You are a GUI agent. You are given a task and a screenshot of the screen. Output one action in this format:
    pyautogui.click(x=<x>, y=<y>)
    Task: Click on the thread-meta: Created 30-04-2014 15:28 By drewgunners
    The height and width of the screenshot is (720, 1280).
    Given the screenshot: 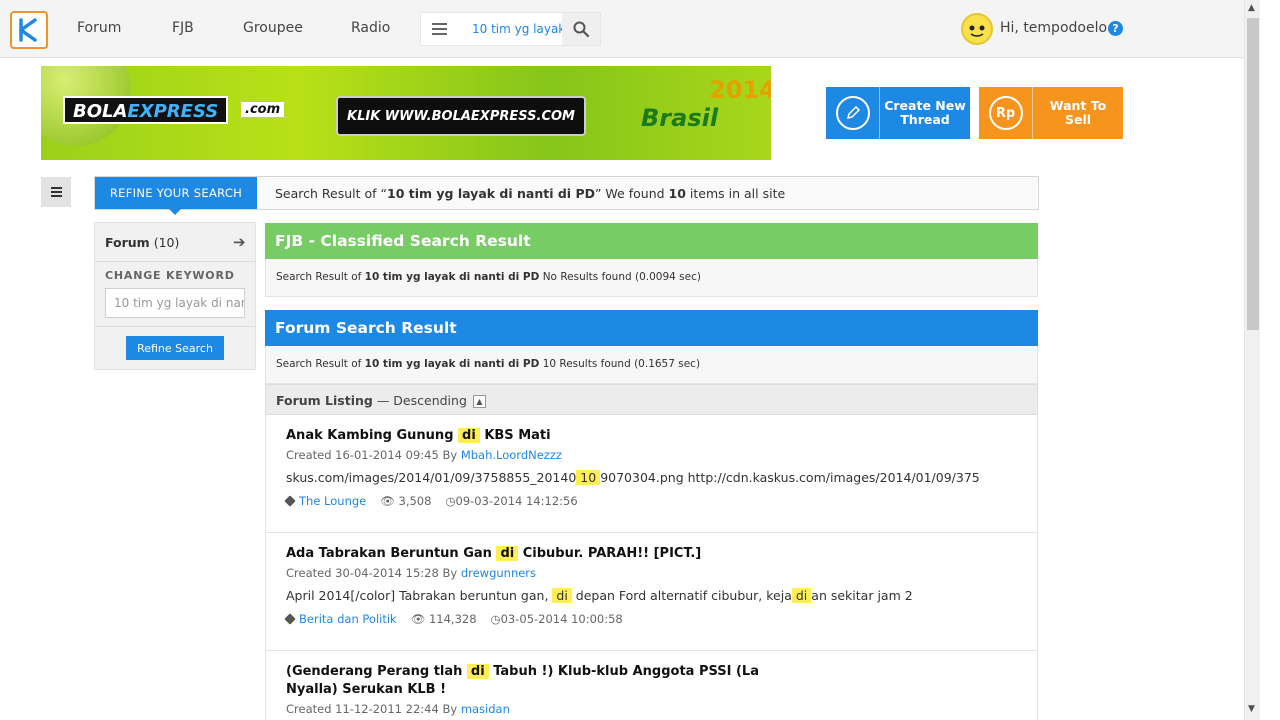 What is the action you would take?
    pyautogui.click(x=411, y=573)
    